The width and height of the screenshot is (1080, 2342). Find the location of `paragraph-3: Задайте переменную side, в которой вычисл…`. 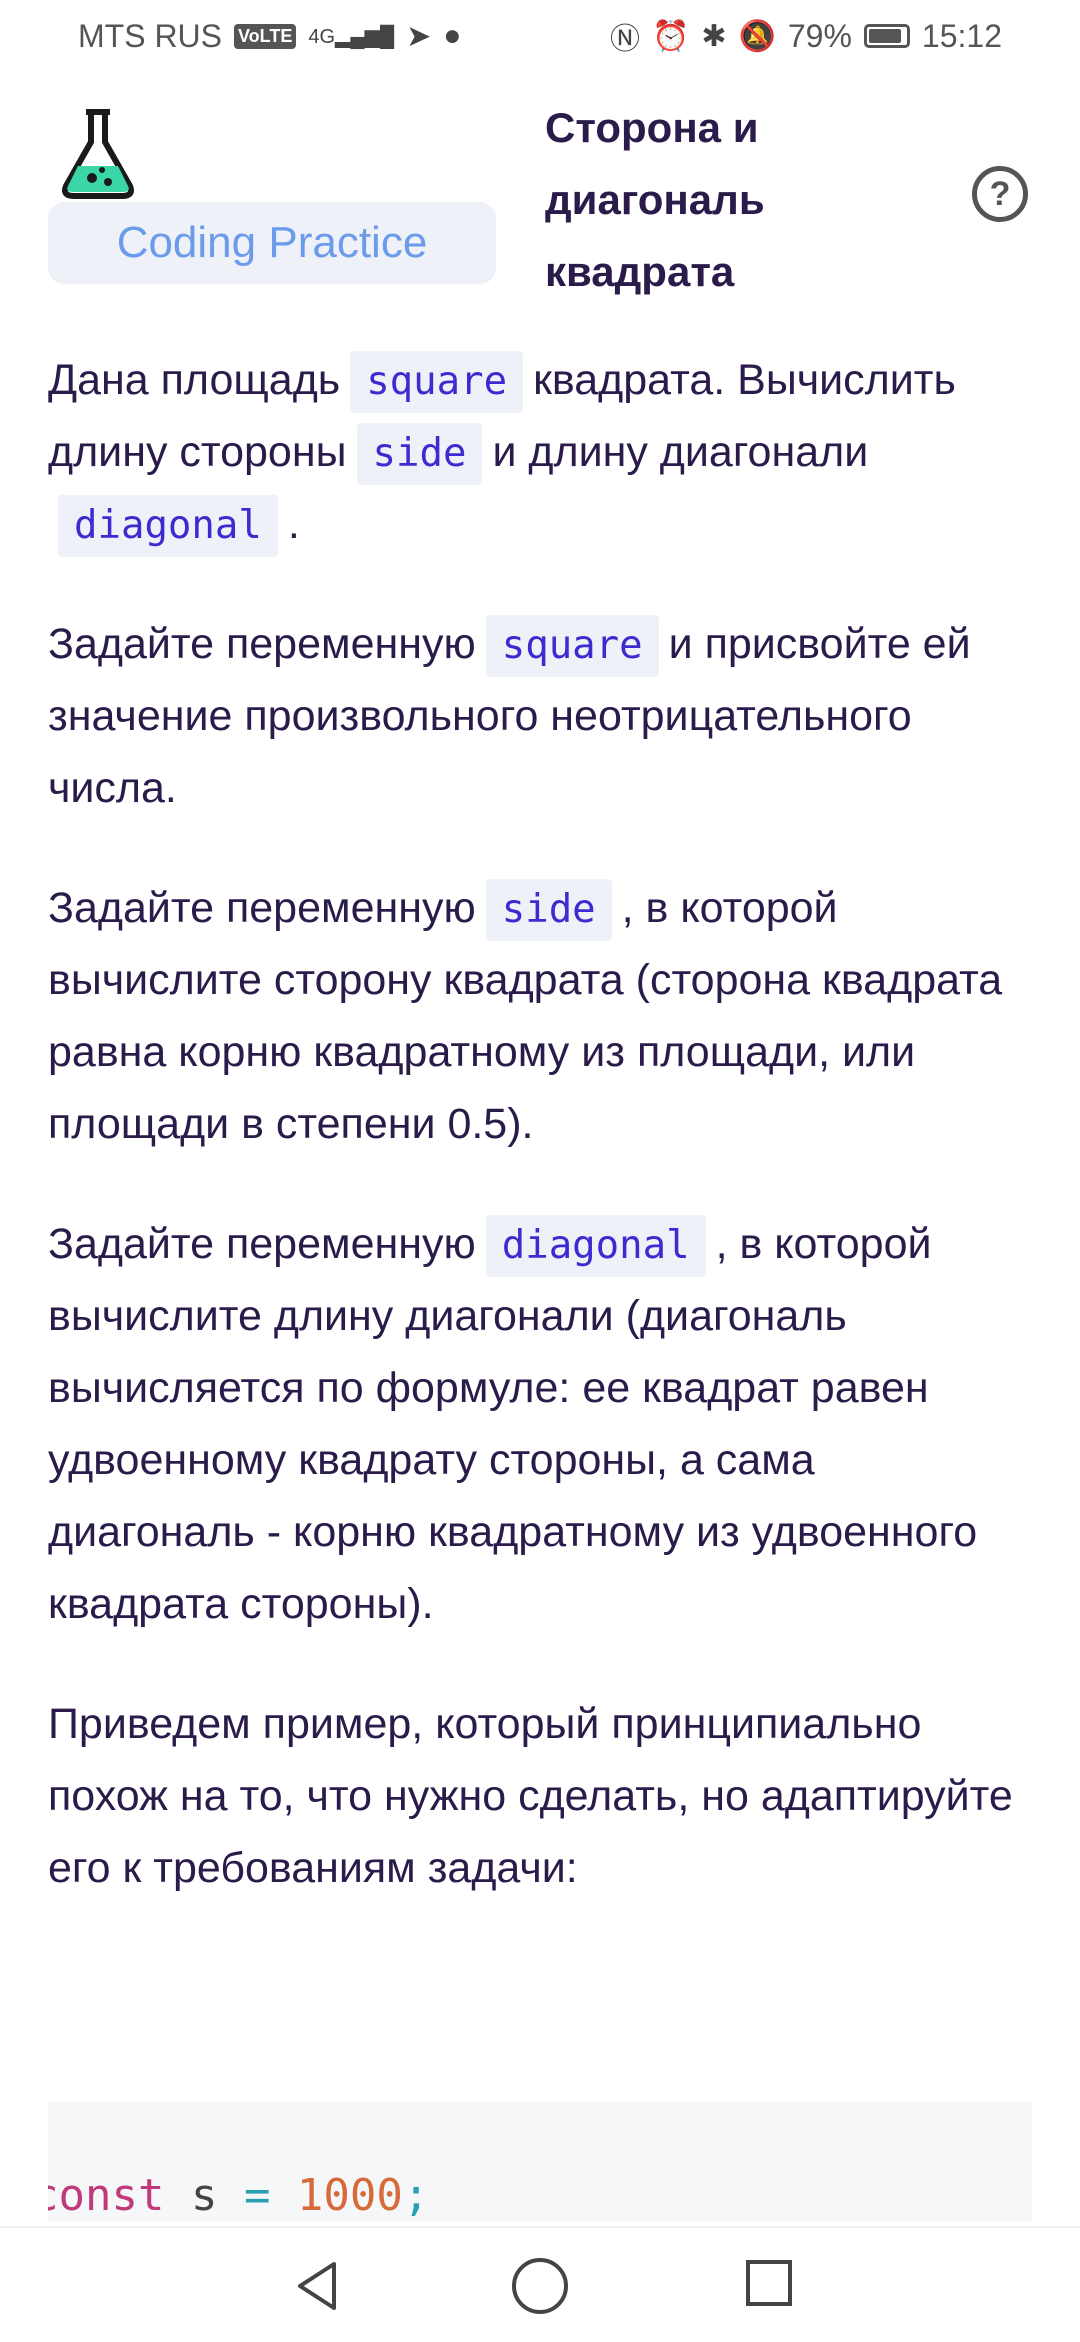

paragraph-3: Задайте переменную side, в которой вычисл… is located at coordinates (540, 1016).